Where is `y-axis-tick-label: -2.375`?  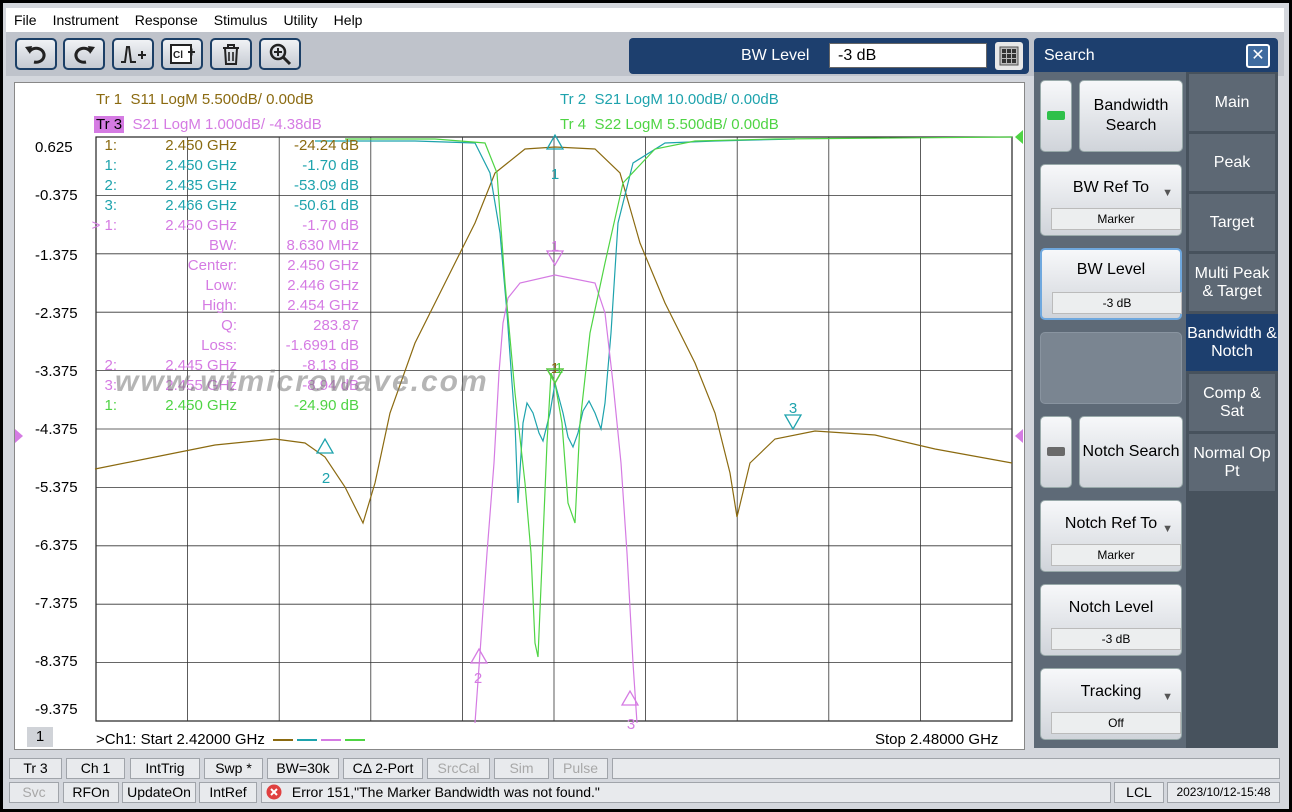 y-axis-tick-label: -2.375 is located at coordinates (56, 313).